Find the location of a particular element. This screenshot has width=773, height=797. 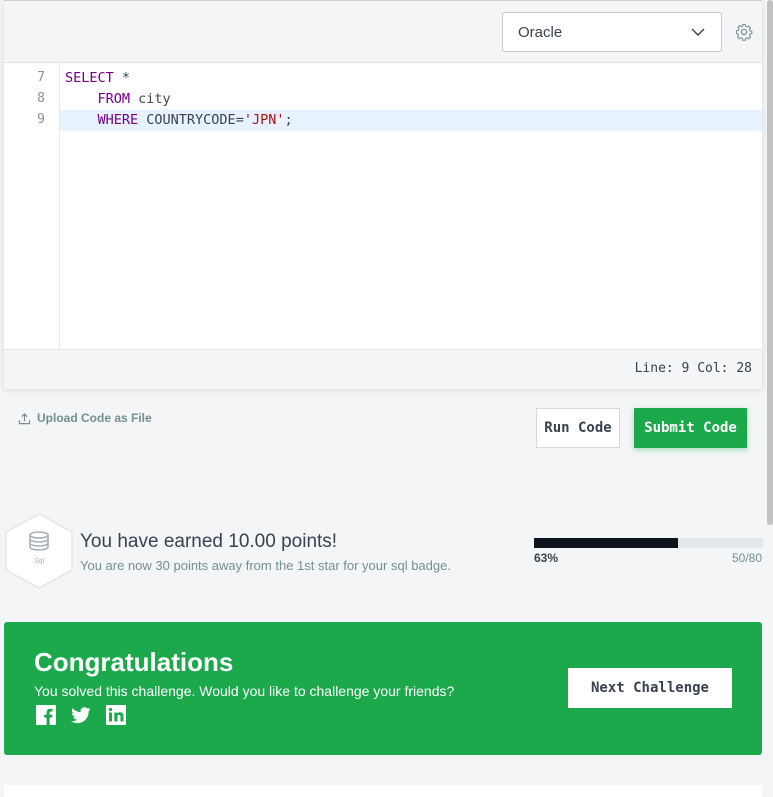

line-number: 8 is located at coordinates (41, 98).